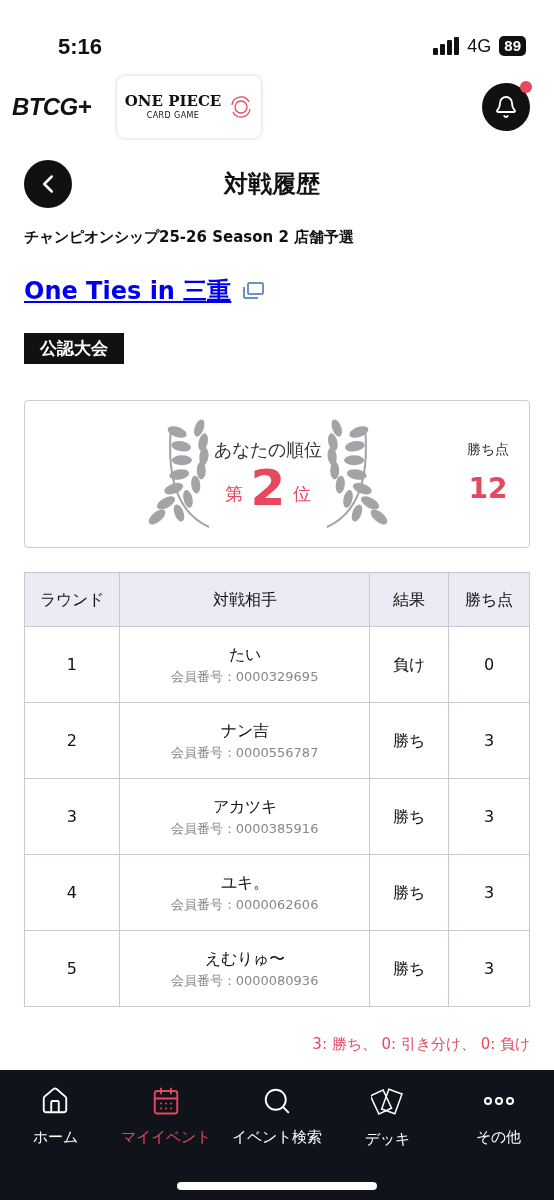 This screenshot has width=554, height=1200. I want to click on opponent-name: ナン吉, so click(244, 730).